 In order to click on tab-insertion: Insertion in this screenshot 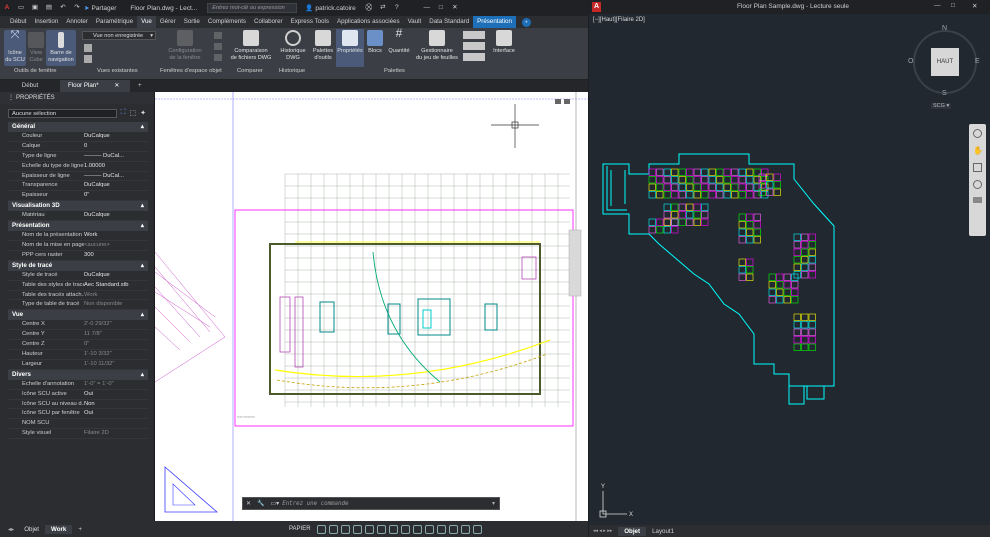, I will do `click(47, 22)`.